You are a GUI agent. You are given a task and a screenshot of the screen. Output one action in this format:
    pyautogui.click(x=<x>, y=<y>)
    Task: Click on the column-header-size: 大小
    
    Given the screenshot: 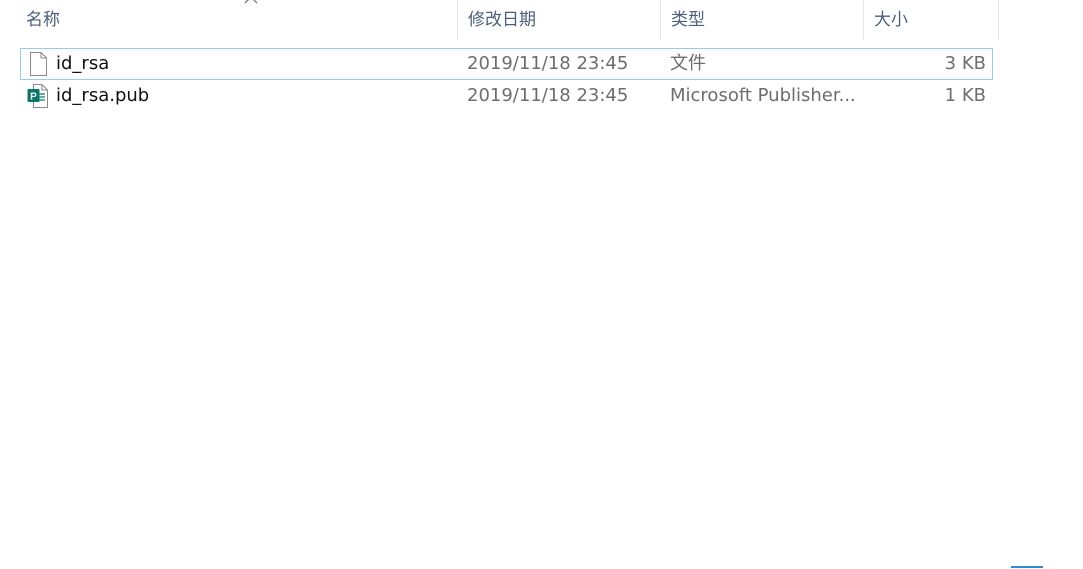 What is the action you would take?
    pyautogui.click(x=931, y=20)
    